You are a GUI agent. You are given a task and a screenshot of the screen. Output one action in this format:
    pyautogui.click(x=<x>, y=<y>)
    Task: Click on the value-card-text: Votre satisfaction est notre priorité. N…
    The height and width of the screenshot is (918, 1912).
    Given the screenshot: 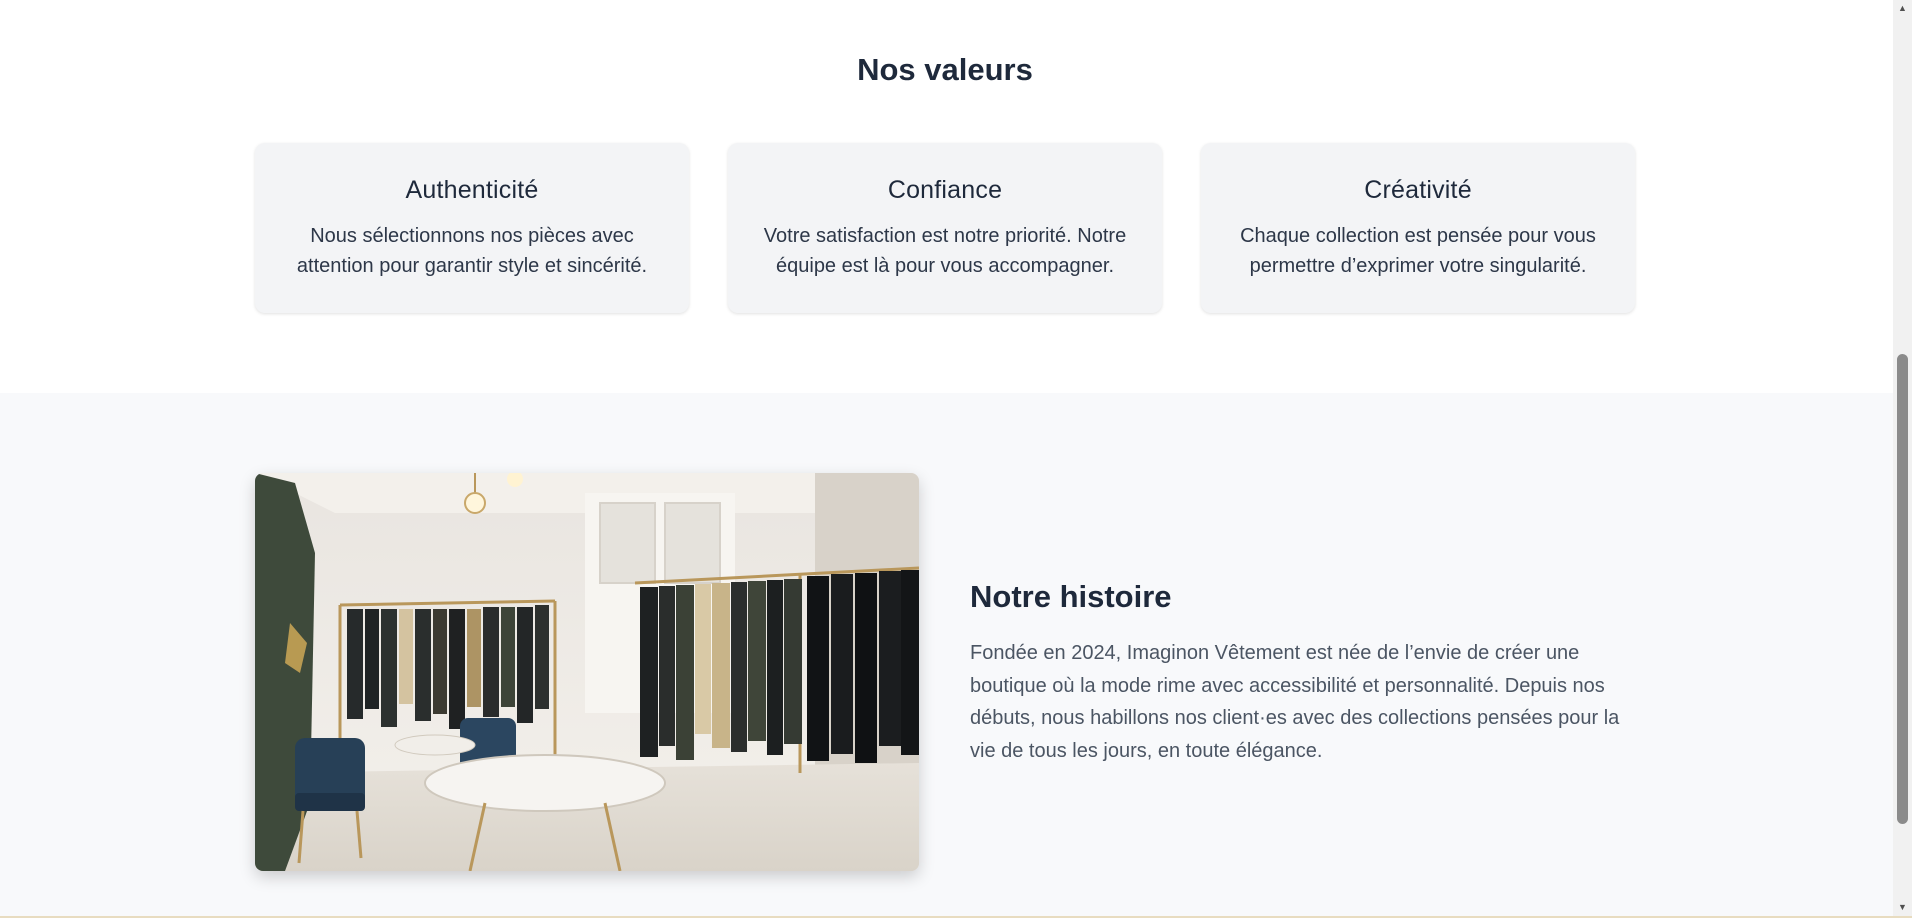 What is the action you would take?
    pyautogui.click(x=945, y=251)
    